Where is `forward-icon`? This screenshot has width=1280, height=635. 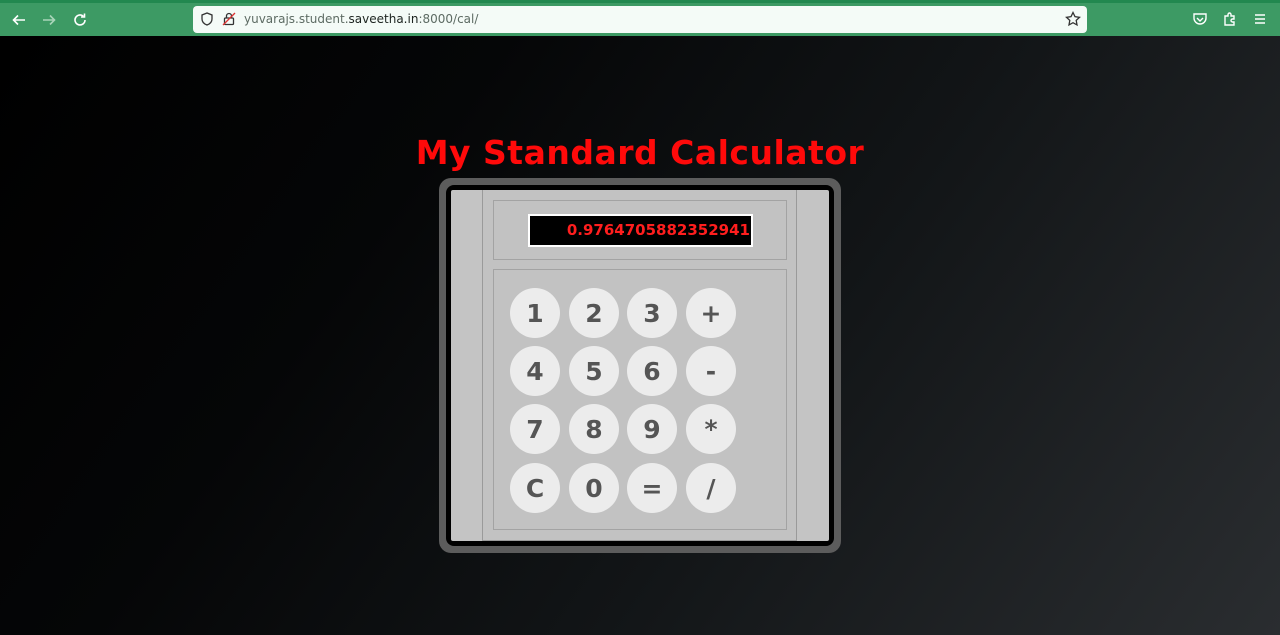
forward-icon is located at coordinates (49, 20).